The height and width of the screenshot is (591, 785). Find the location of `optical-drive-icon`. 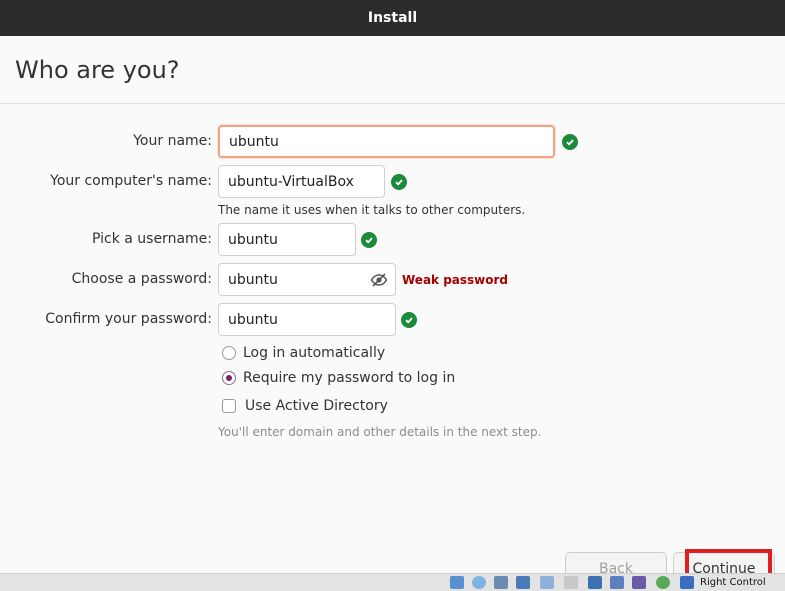

optical-drive-icon is located at coordinates (479, 582).